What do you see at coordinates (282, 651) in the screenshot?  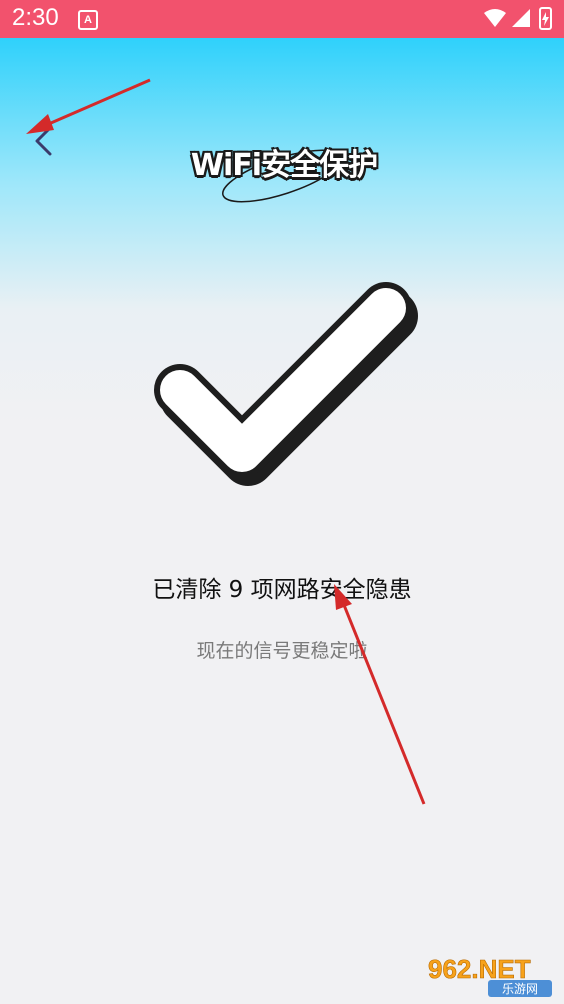 I see `result-subtext: 现在的信号更稳定啦` at bounding box center [282, 651].